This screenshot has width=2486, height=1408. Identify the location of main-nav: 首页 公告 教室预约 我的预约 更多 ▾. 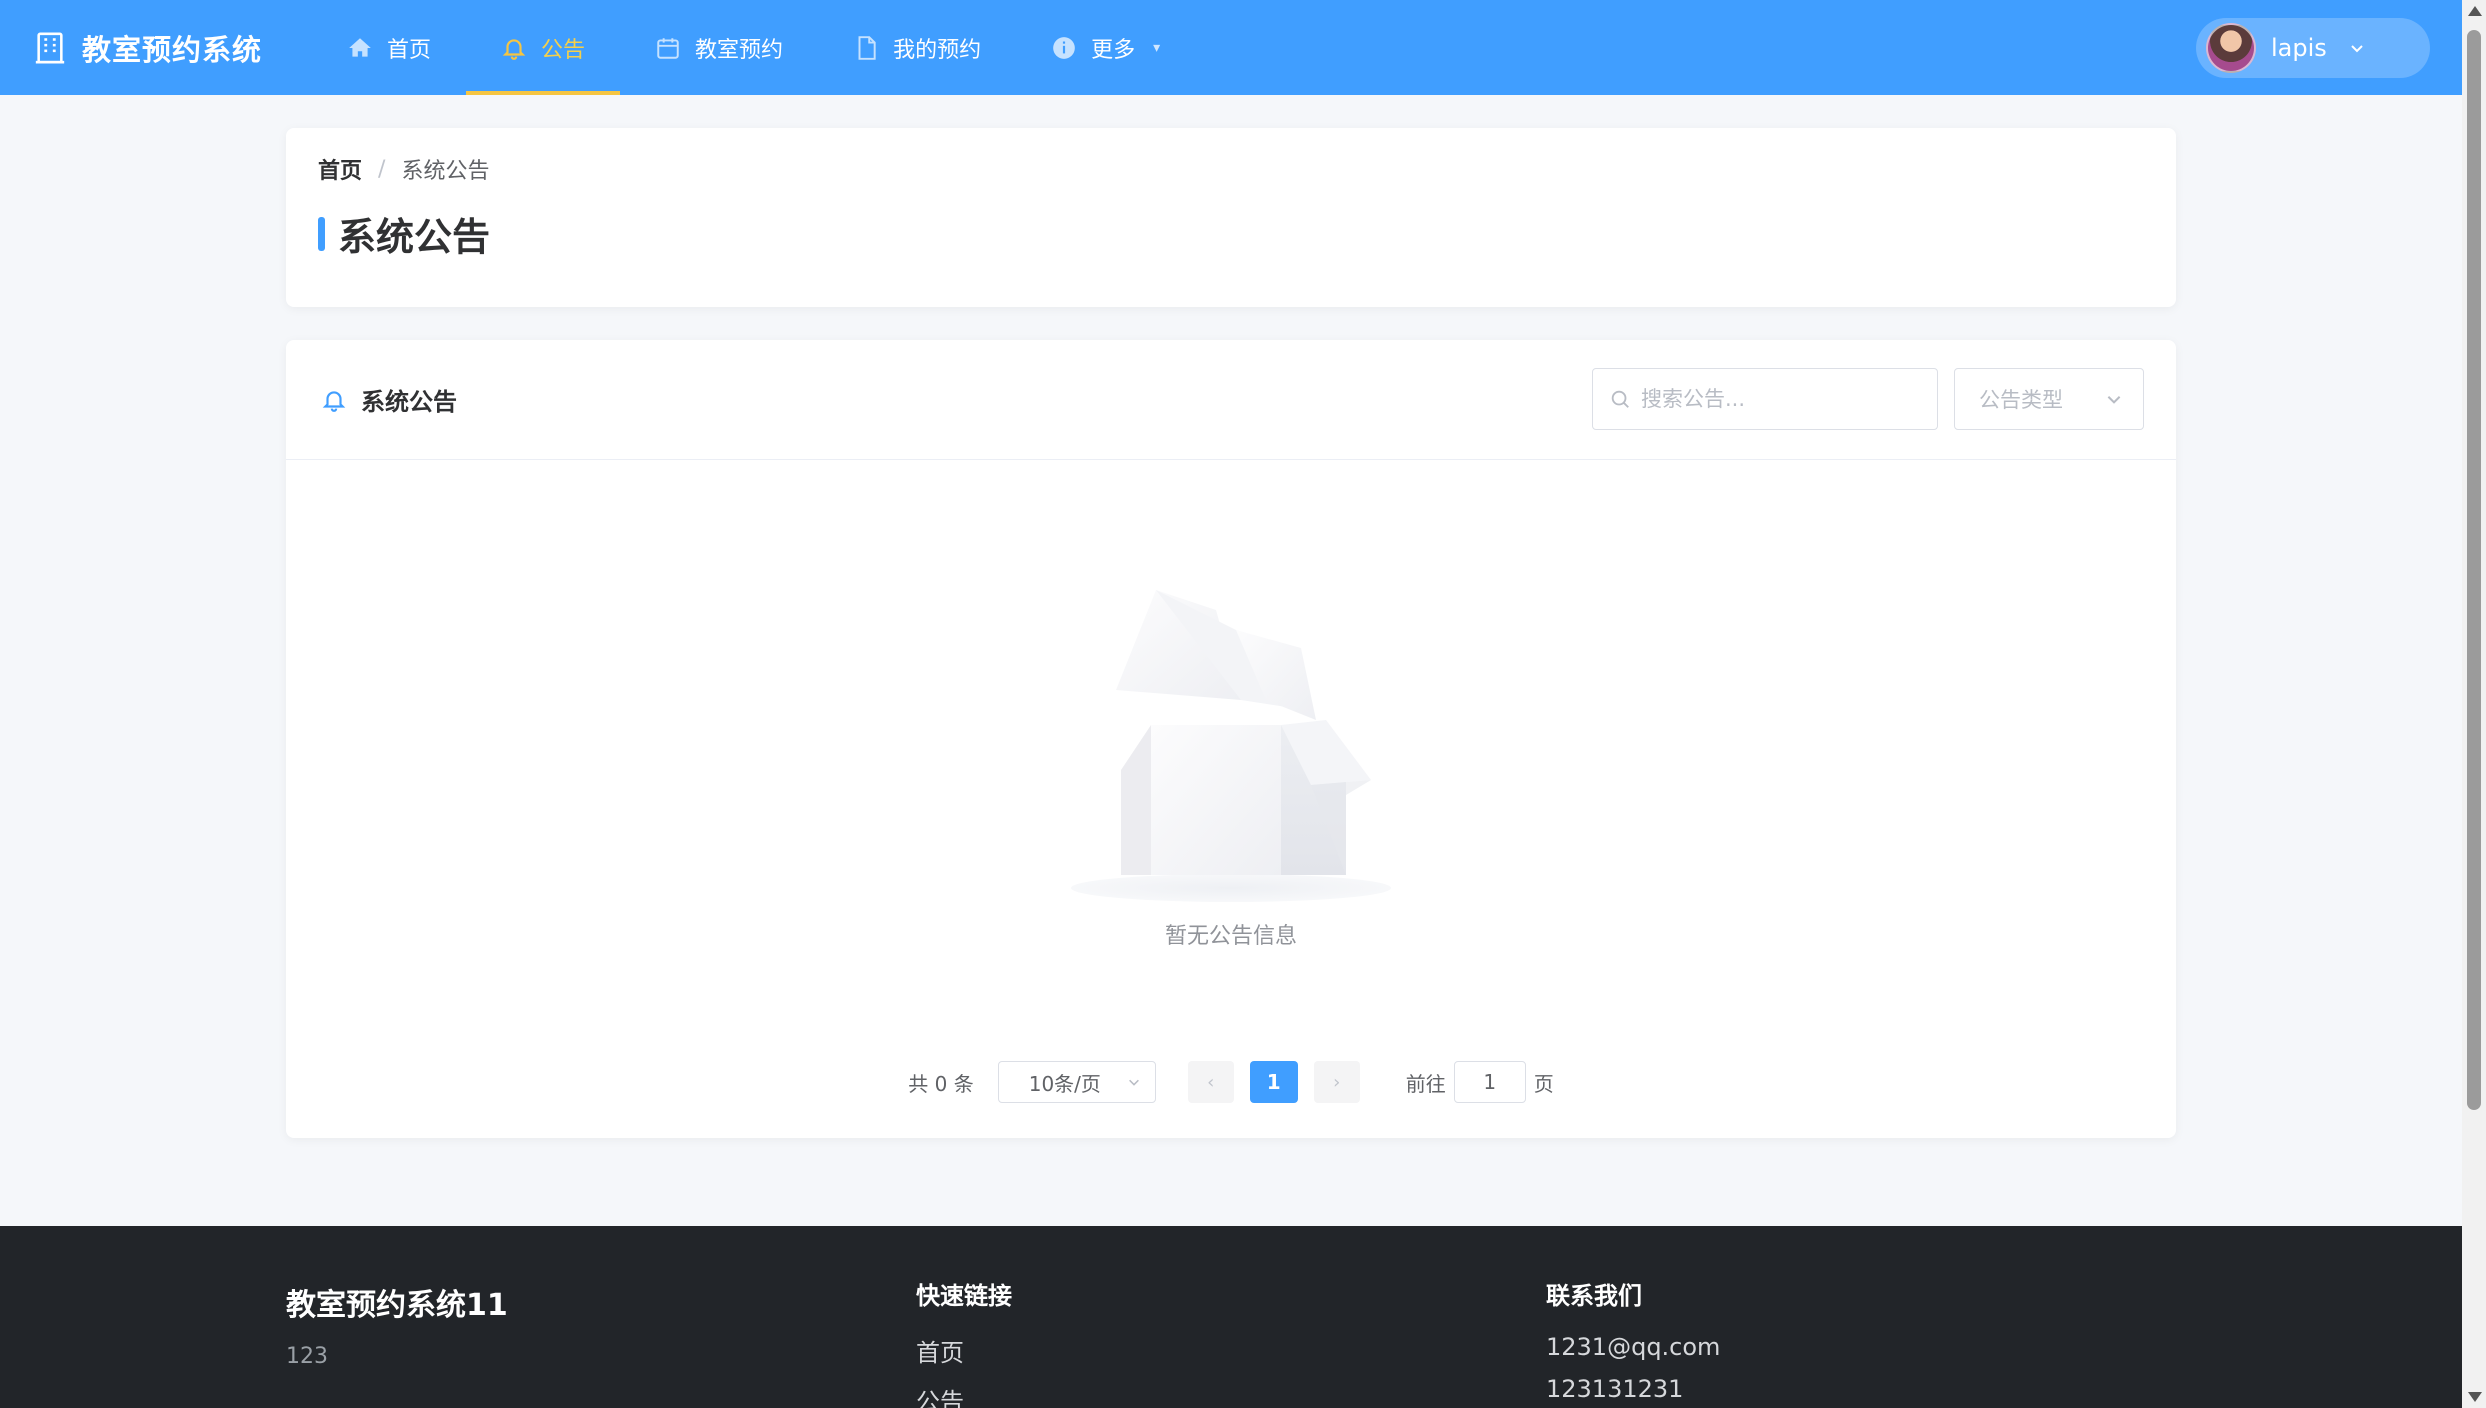
(753, 47).